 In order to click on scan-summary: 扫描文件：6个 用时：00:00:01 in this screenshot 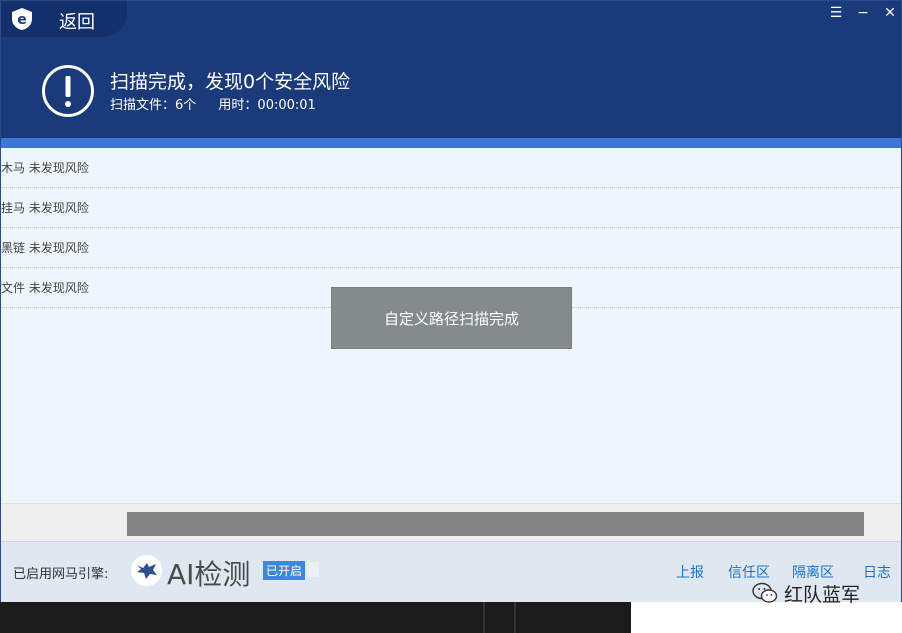, I will do `click(222, 103)`.